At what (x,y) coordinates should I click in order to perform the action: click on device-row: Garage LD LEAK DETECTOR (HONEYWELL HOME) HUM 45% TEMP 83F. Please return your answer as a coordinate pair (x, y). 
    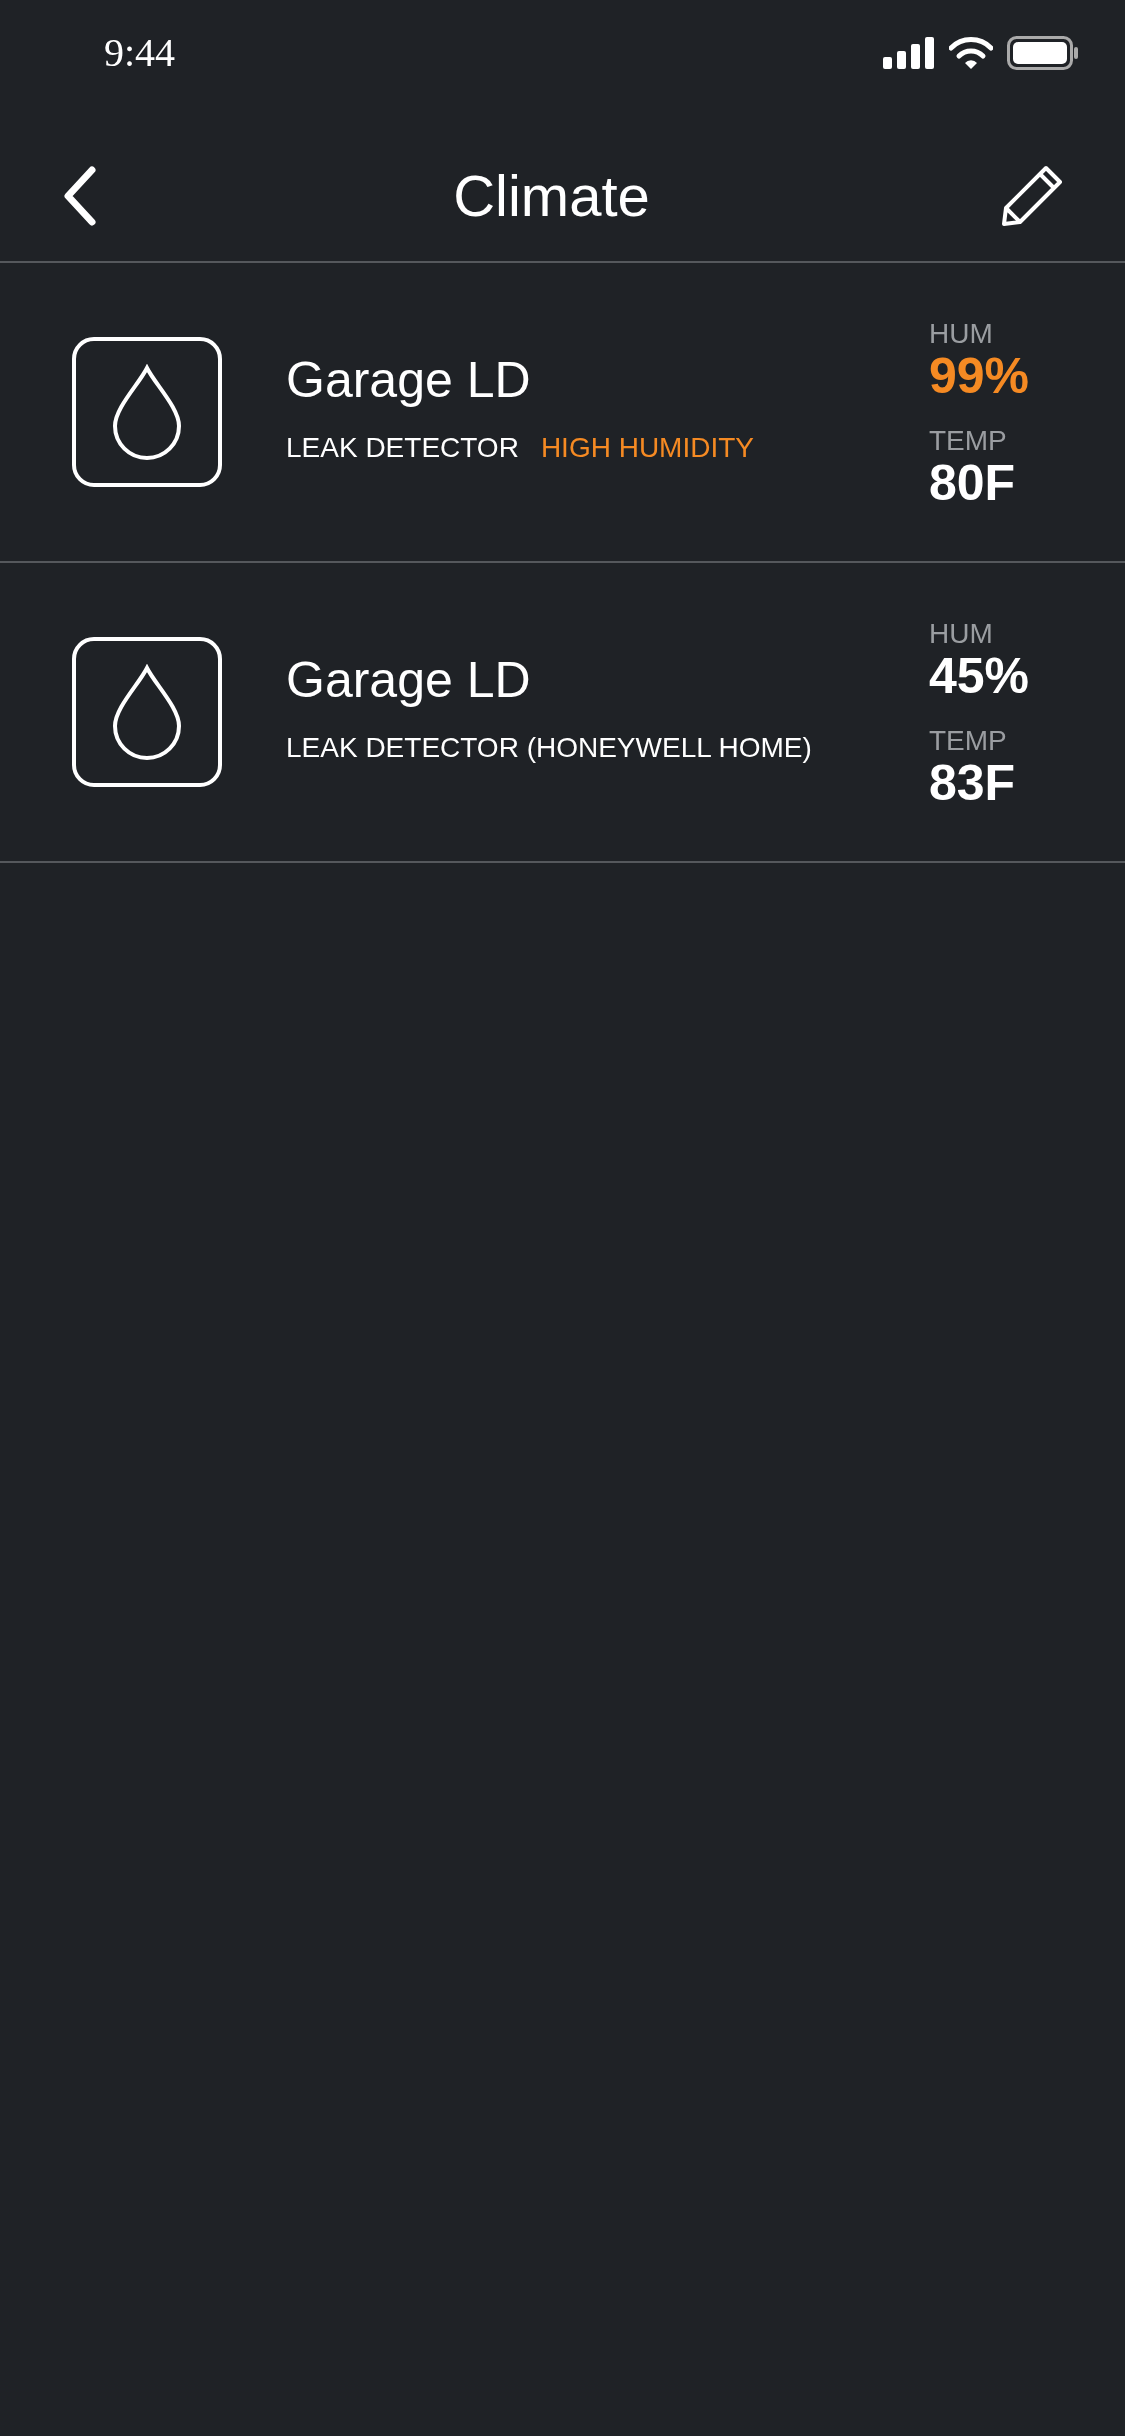
    Looking at the image, I should click on (562, 713).